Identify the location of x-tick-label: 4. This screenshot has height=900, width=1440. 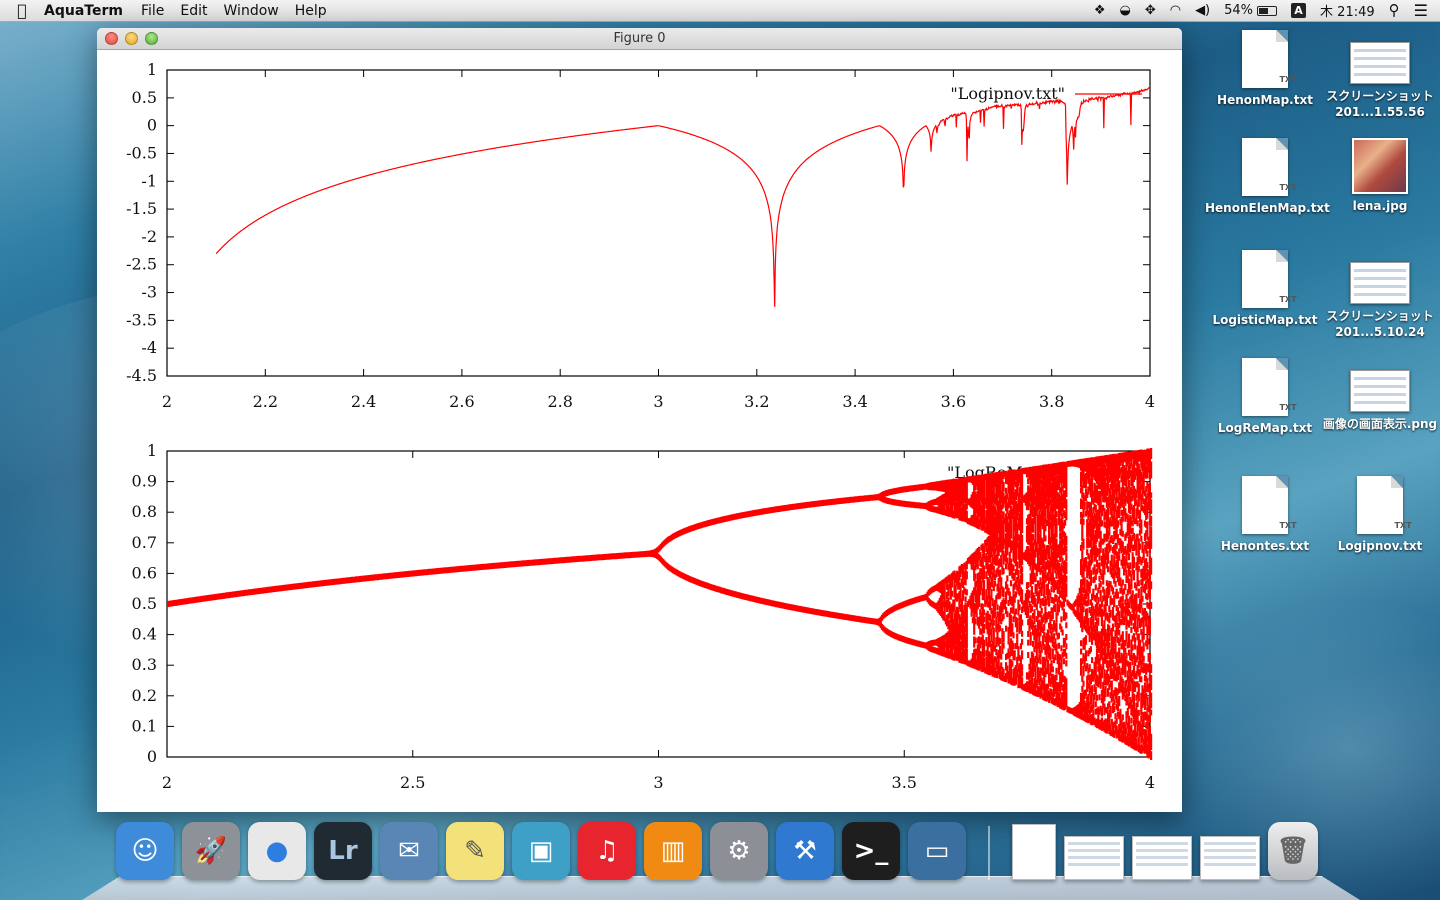
(1150, 782).